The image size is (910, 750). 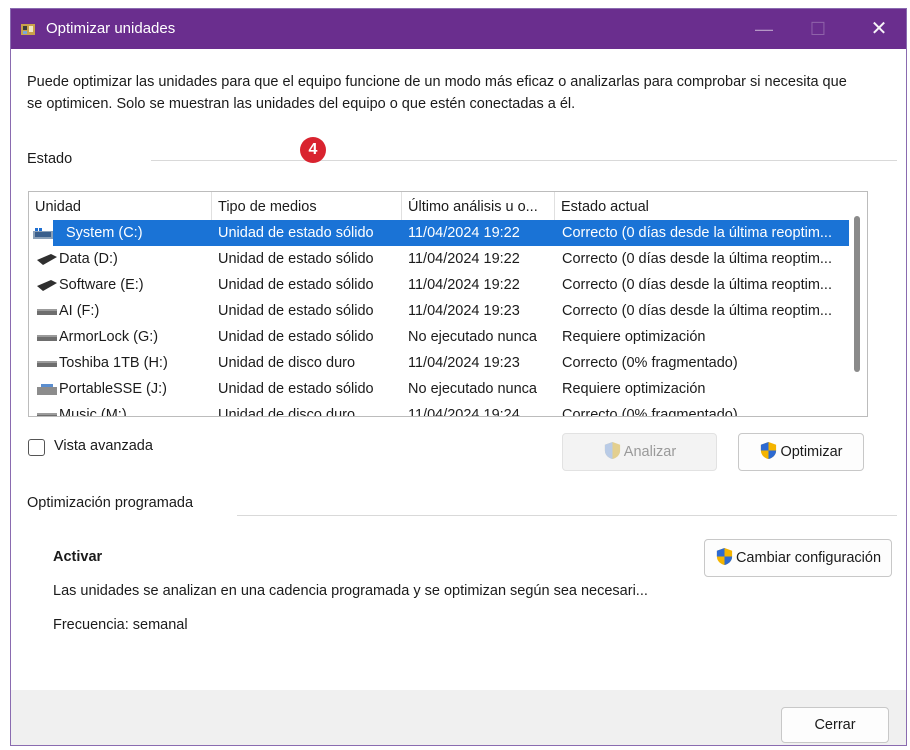 What do you see at coordinates (703, 206) in the screenshot?
I see `column-header-estado: Estado actual` at bounding box center [703, 206].